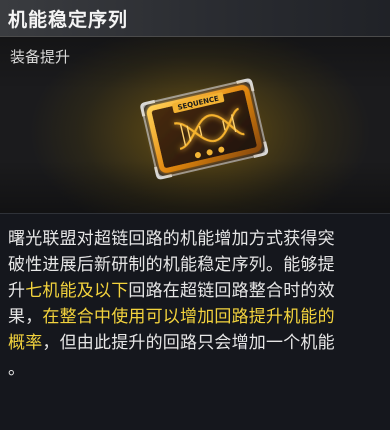  I want to click on description-line: 概率，但由此提升的回路只会增加一个机能, so click(196, 343).